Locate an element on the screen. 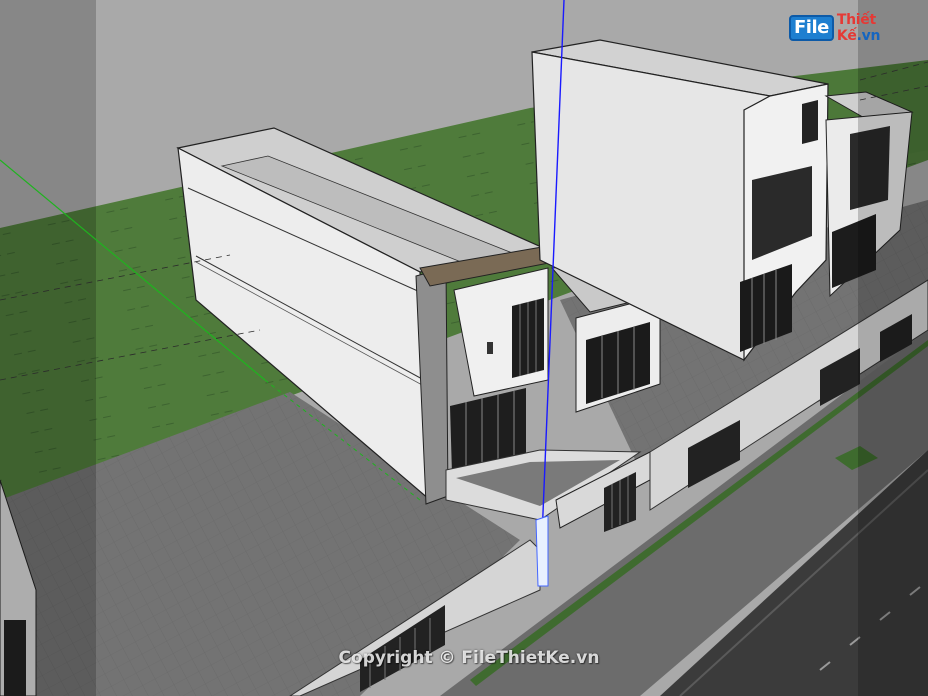 Image resolution: width=928 pixels, height=696 pixels. wall-lamp is located at coordinates (490, 348).